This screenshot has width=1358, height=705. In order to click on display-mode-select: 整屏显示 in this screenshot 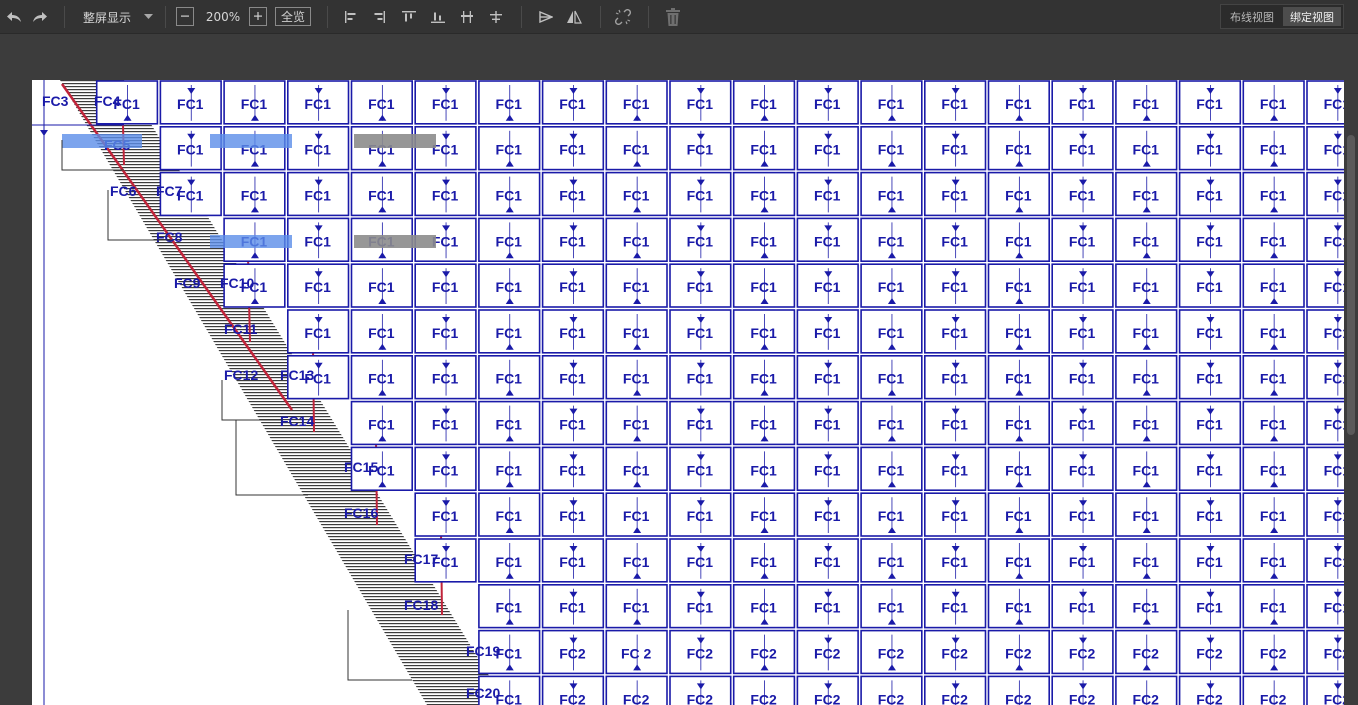, I will do `click(107, 17)`.